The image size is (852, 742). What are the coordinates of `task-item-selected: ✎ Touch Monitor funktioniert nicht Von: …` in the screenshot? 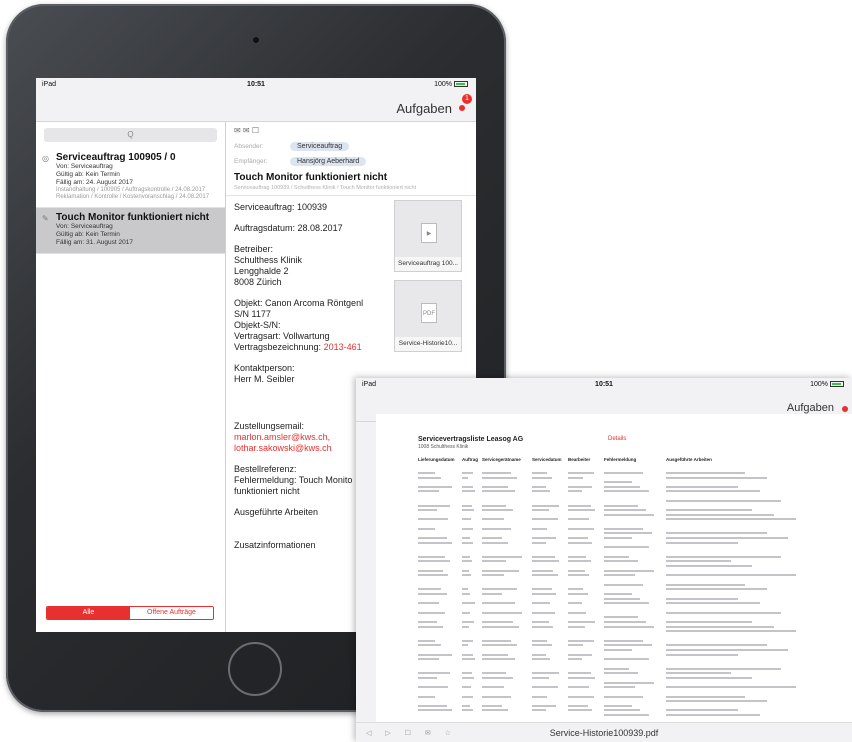 It's located at (130, 231).